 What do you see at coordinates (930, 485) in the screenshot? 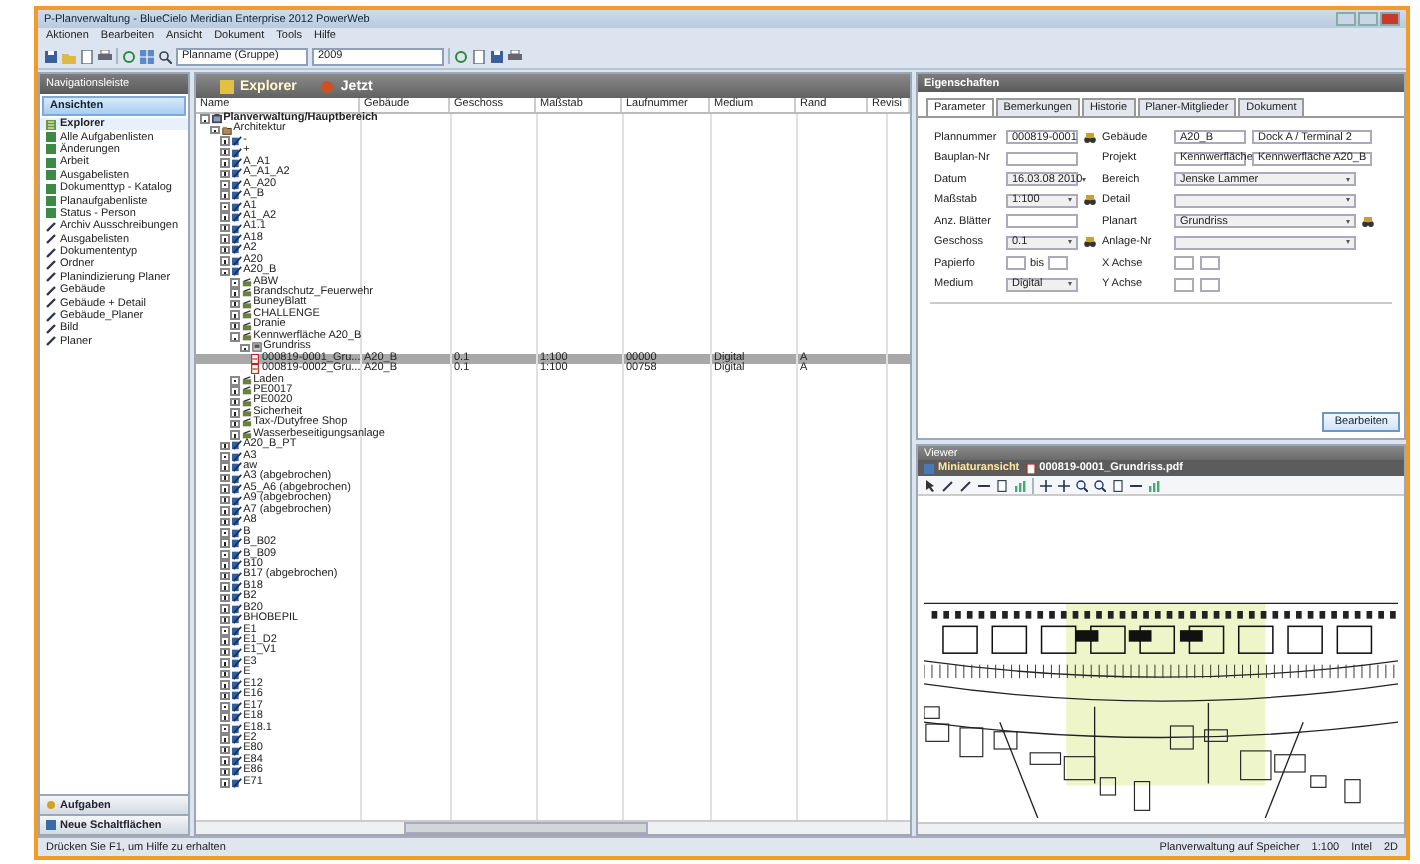
I see `pointer-icon` at bounding box center [930, 485].